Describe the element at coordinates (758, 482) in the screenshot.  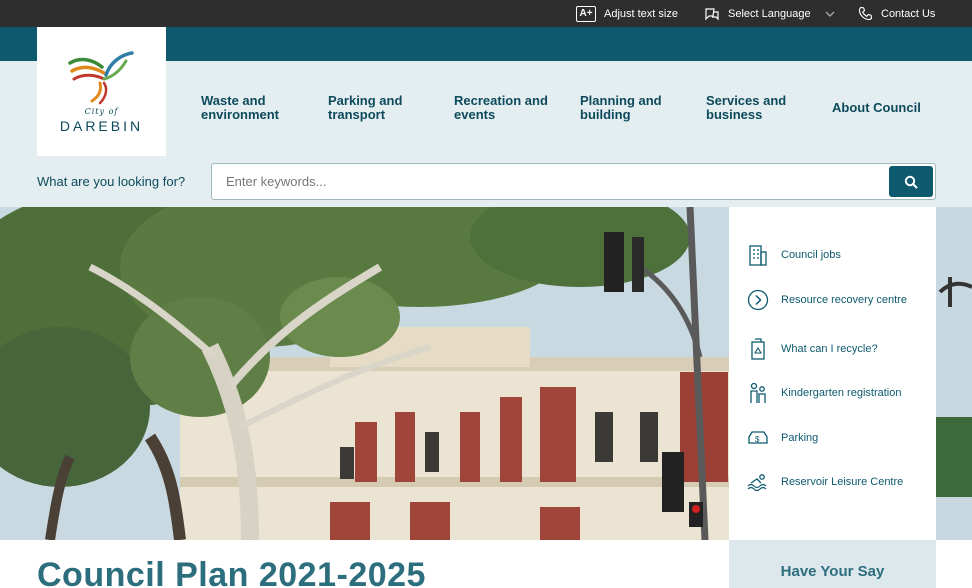
I see `swimmer-icon` at that location.